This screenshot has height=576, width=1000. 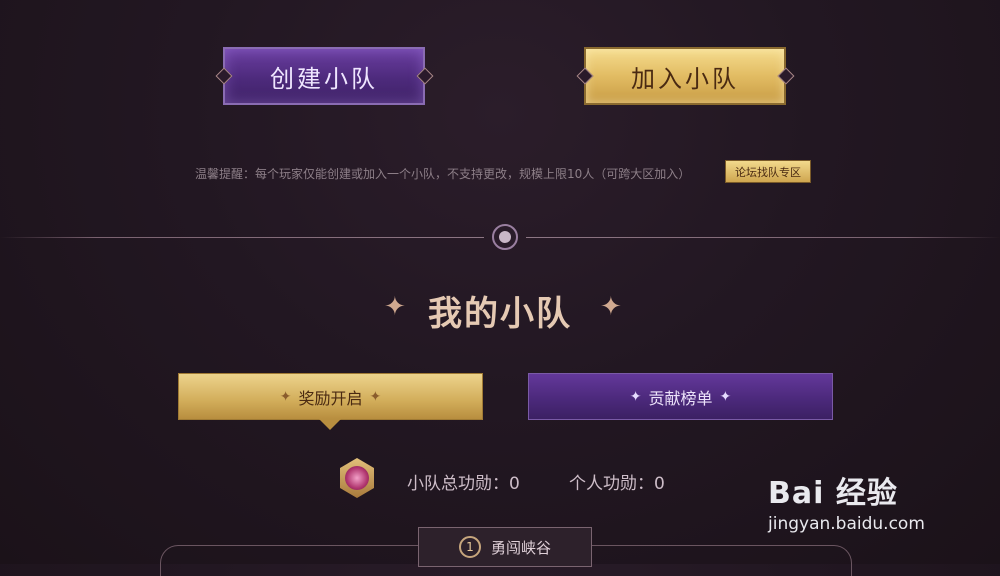 I want to click on tab-reward-label: 奖励开启, so click(x=330, y=398).